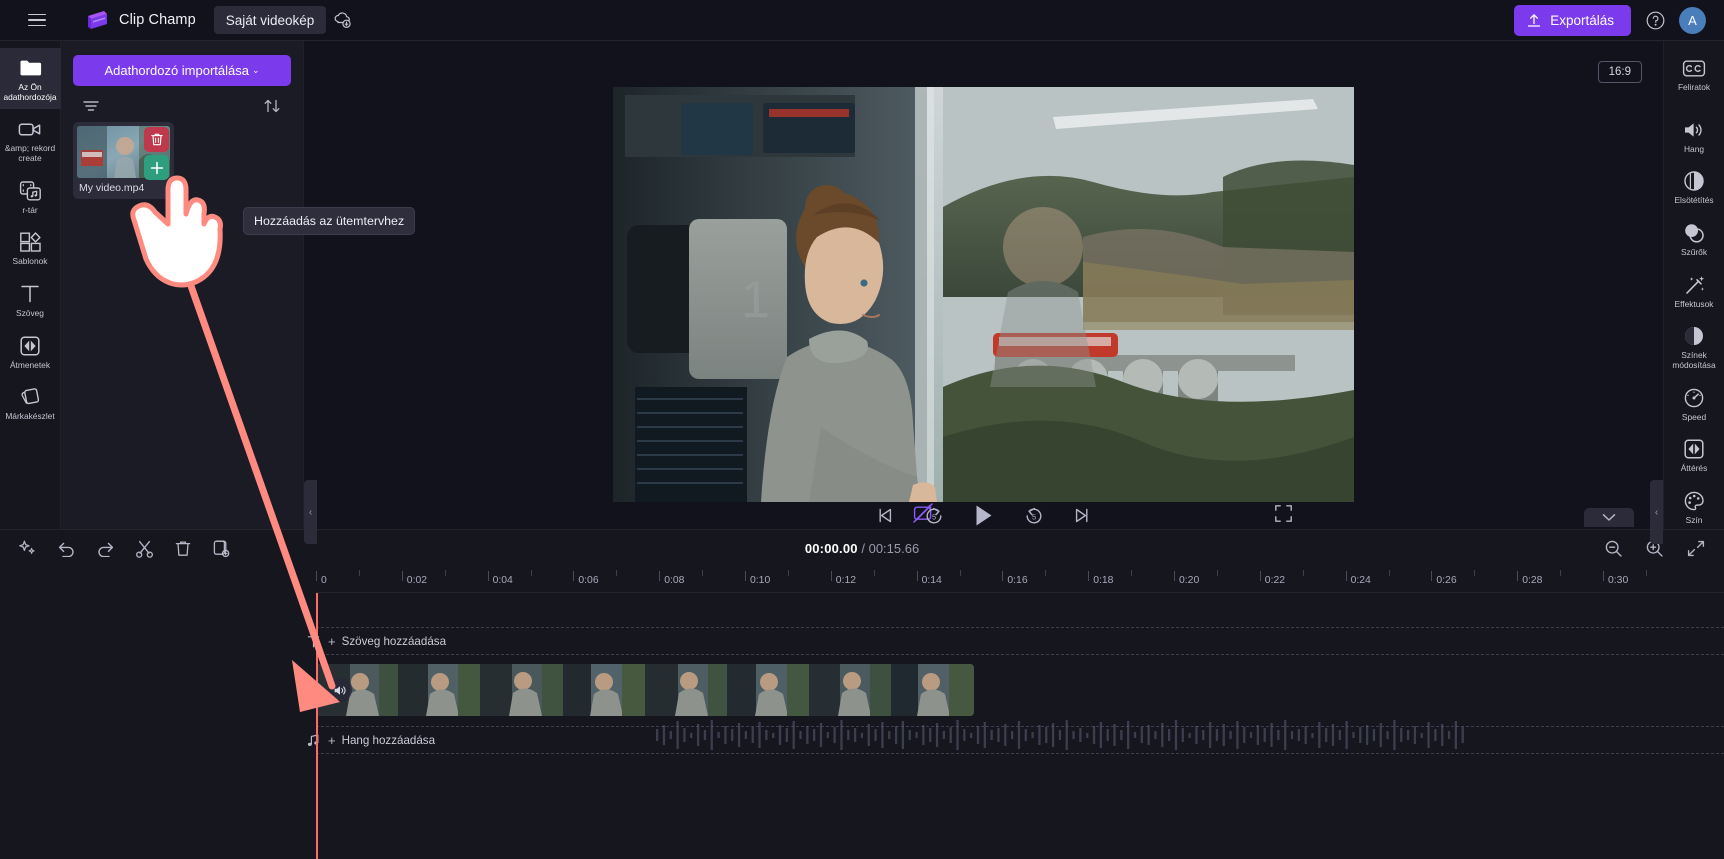 This screenshot has width=1724, height=859. I want to click on trash-icon, so click(183, 548).